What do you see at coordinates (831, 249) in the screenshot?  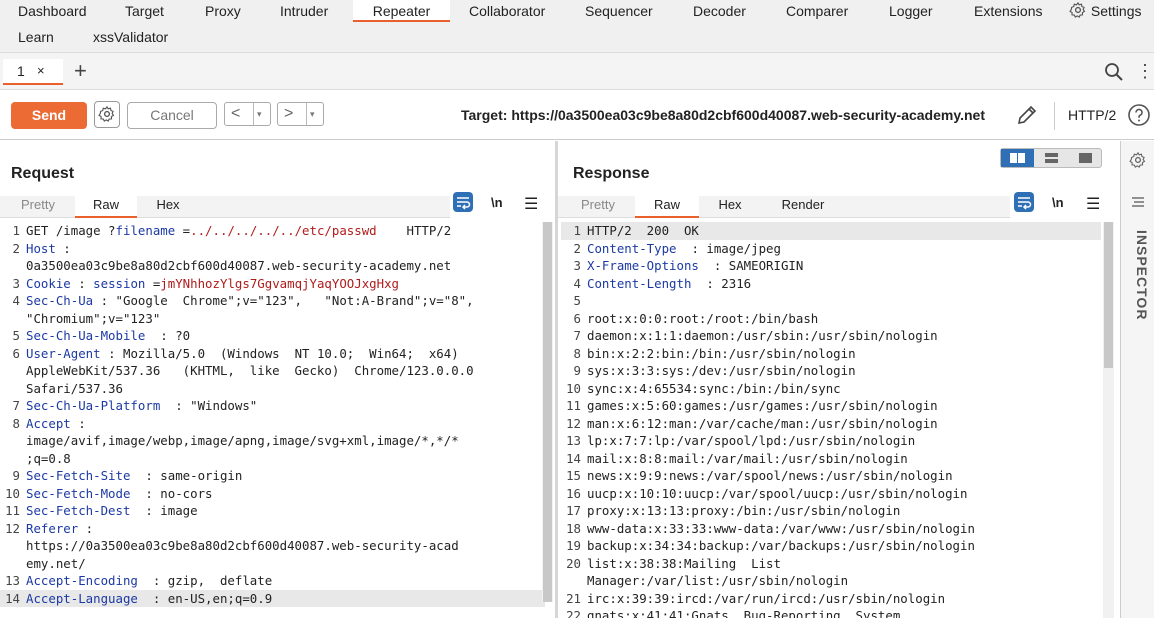 I see `code-line: 2 Content-Type : image/jpeg` at bounding box center [831, 249].